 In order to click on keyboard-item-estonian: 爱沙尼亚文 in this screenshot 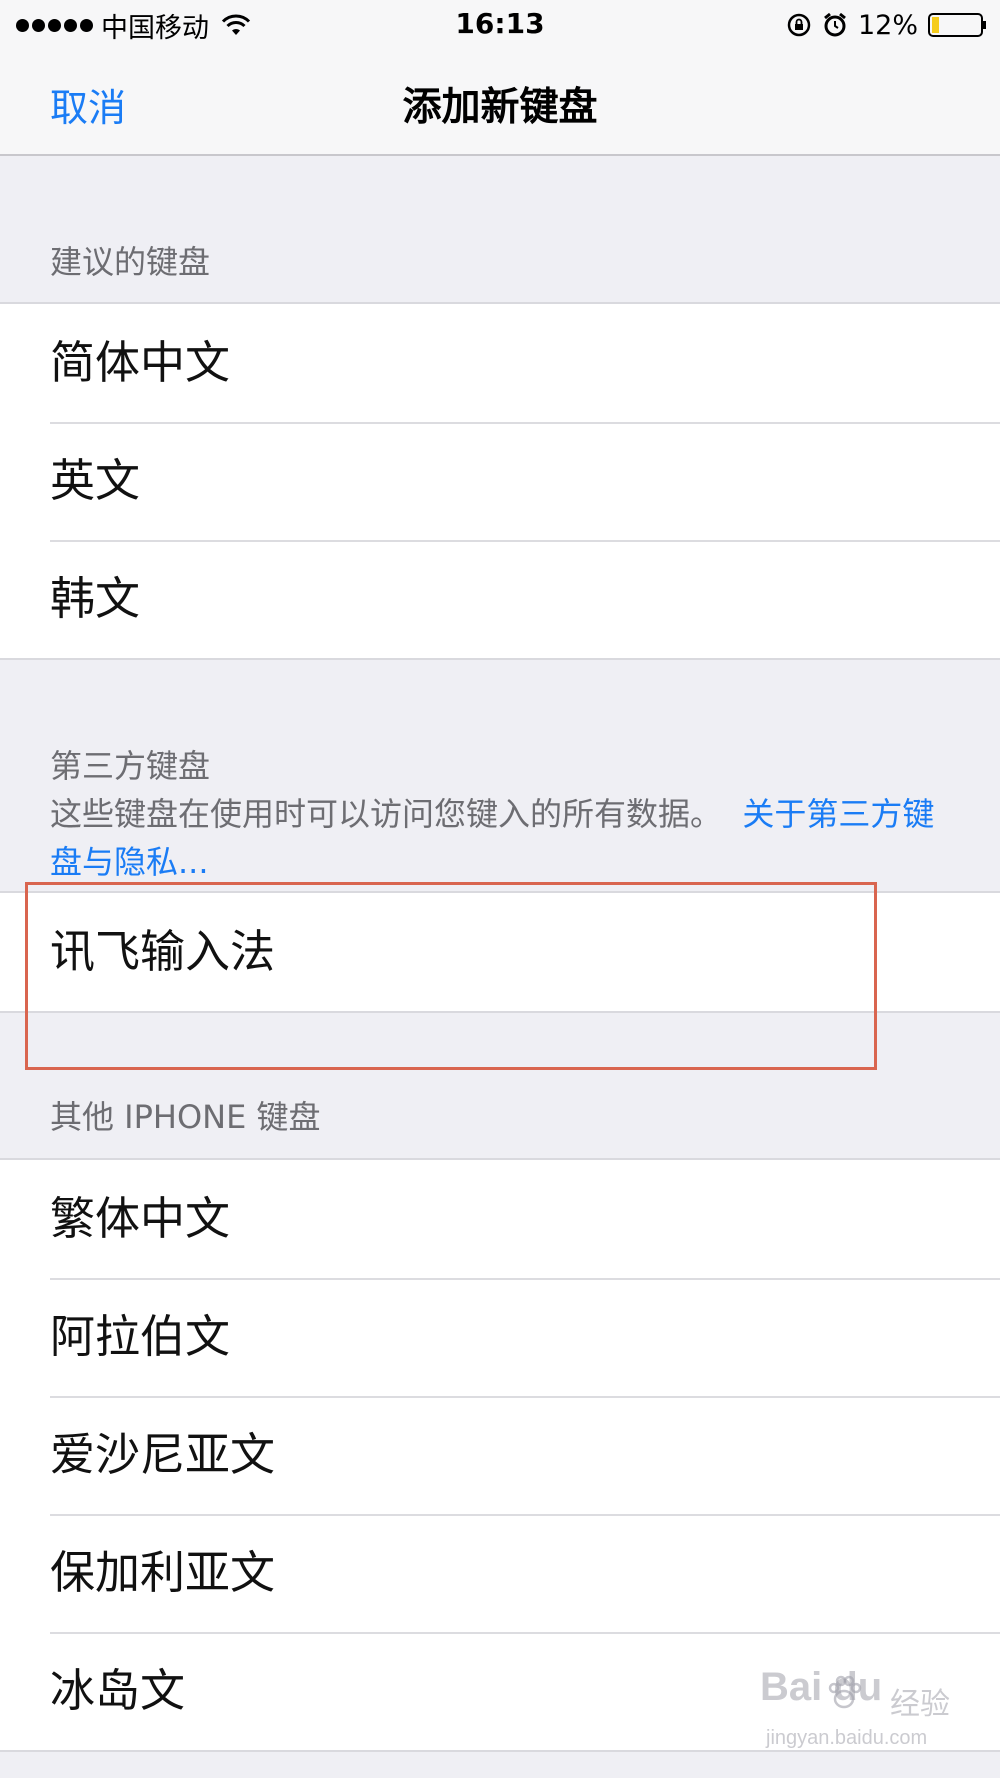, I will do `click(500, 1455)`.